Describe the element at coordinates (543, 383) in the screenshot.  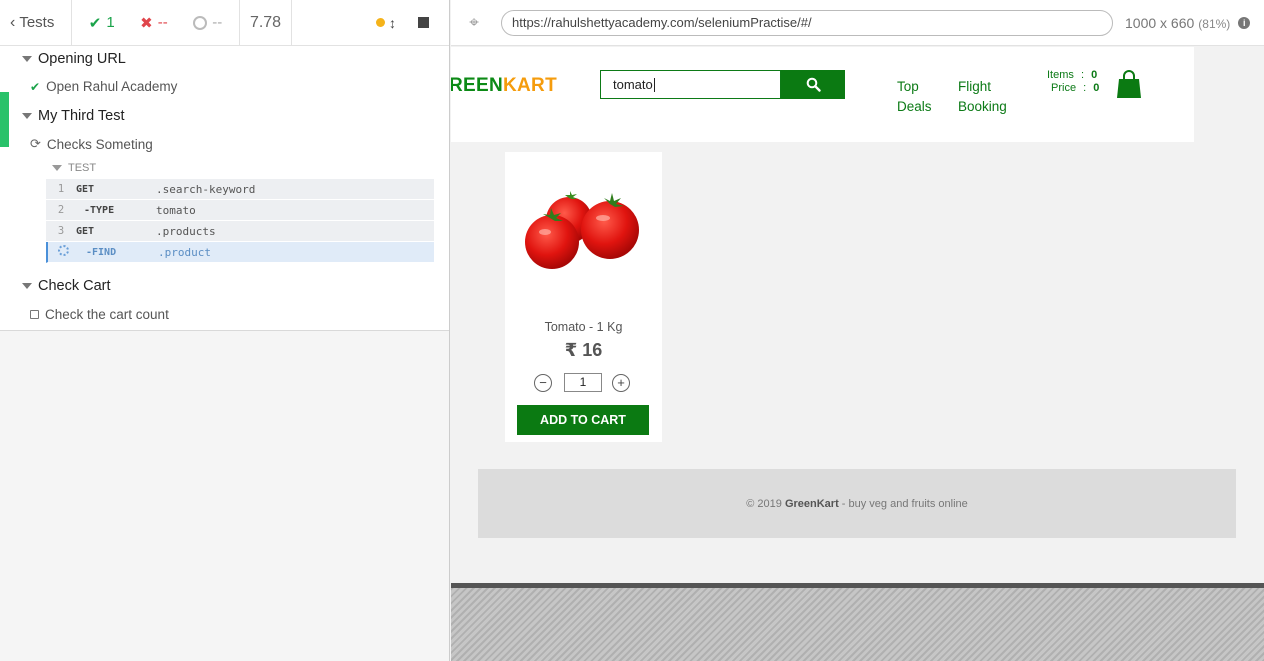
I see `decrement-button: −` at that location.